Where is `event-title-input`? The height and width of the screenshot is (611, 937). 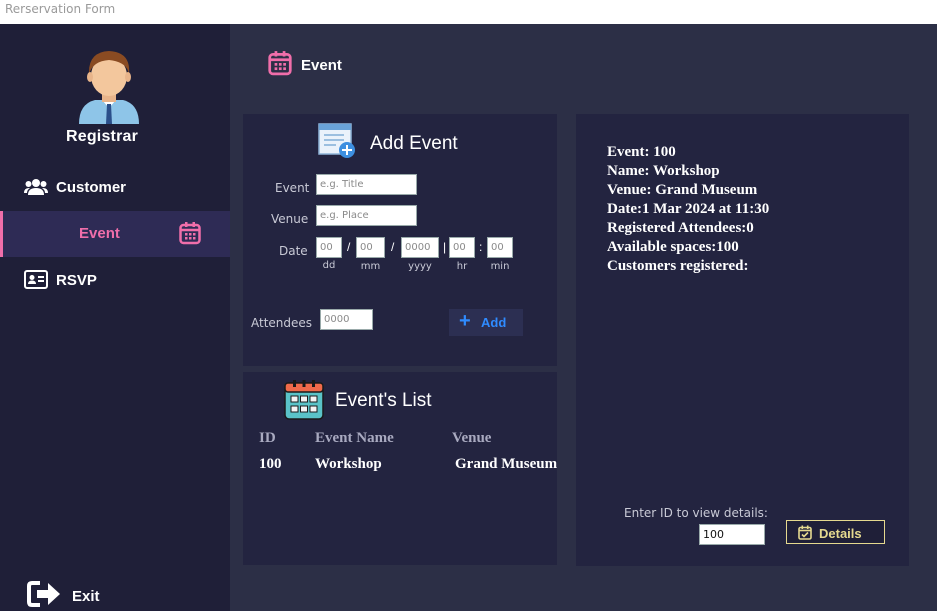
event-title-input is located at coordinates (366, 184).